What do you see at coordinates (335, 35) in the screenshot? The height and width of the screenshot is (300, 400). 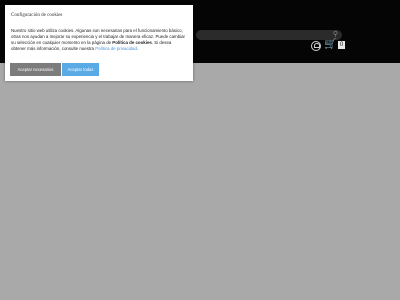 I see `search-icon: ⚲` at bounding box center [335, 35].